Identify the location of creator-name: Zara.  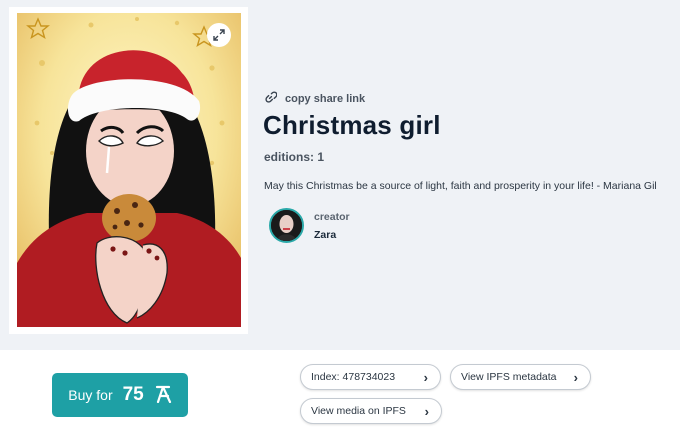
(332, 235).